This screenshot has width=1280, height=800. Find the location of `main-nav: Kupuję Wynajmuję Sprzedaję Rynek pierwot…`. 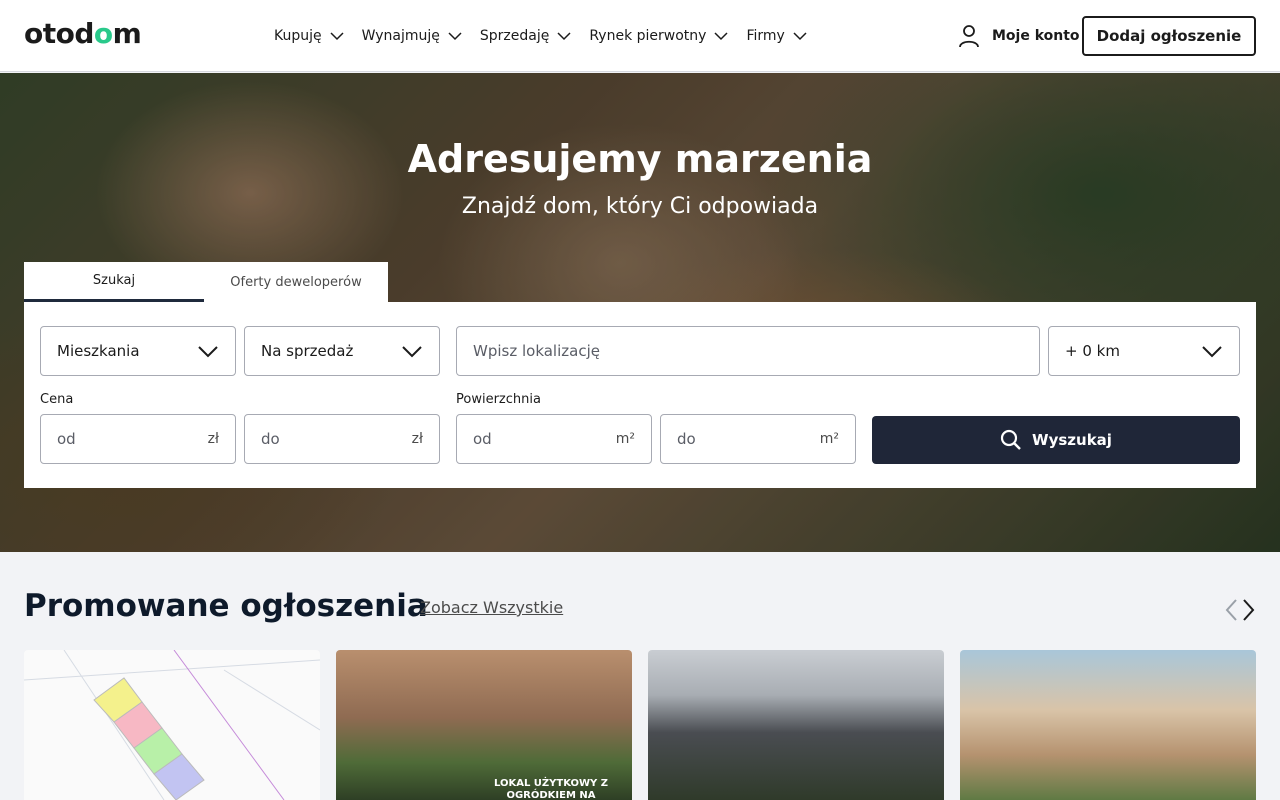

main-nav: Kupuję Wynajmuję Sprzedaję Rynek pierwot… is located at coordinates (549, 36).